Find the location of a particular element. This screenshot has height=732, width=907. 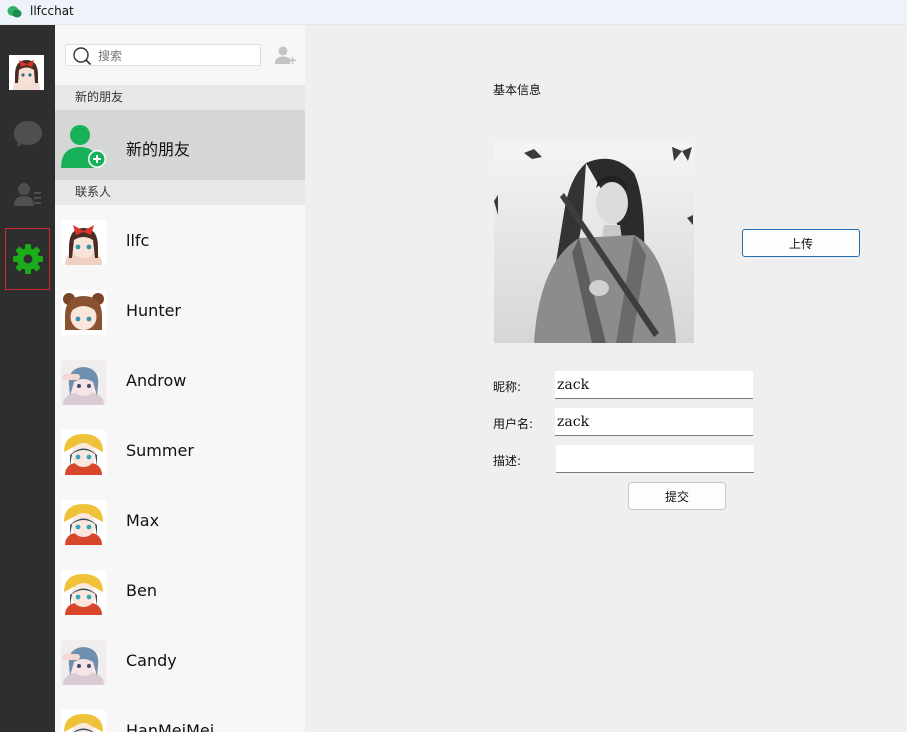

gear-icon is located at coordinates (27, 259).